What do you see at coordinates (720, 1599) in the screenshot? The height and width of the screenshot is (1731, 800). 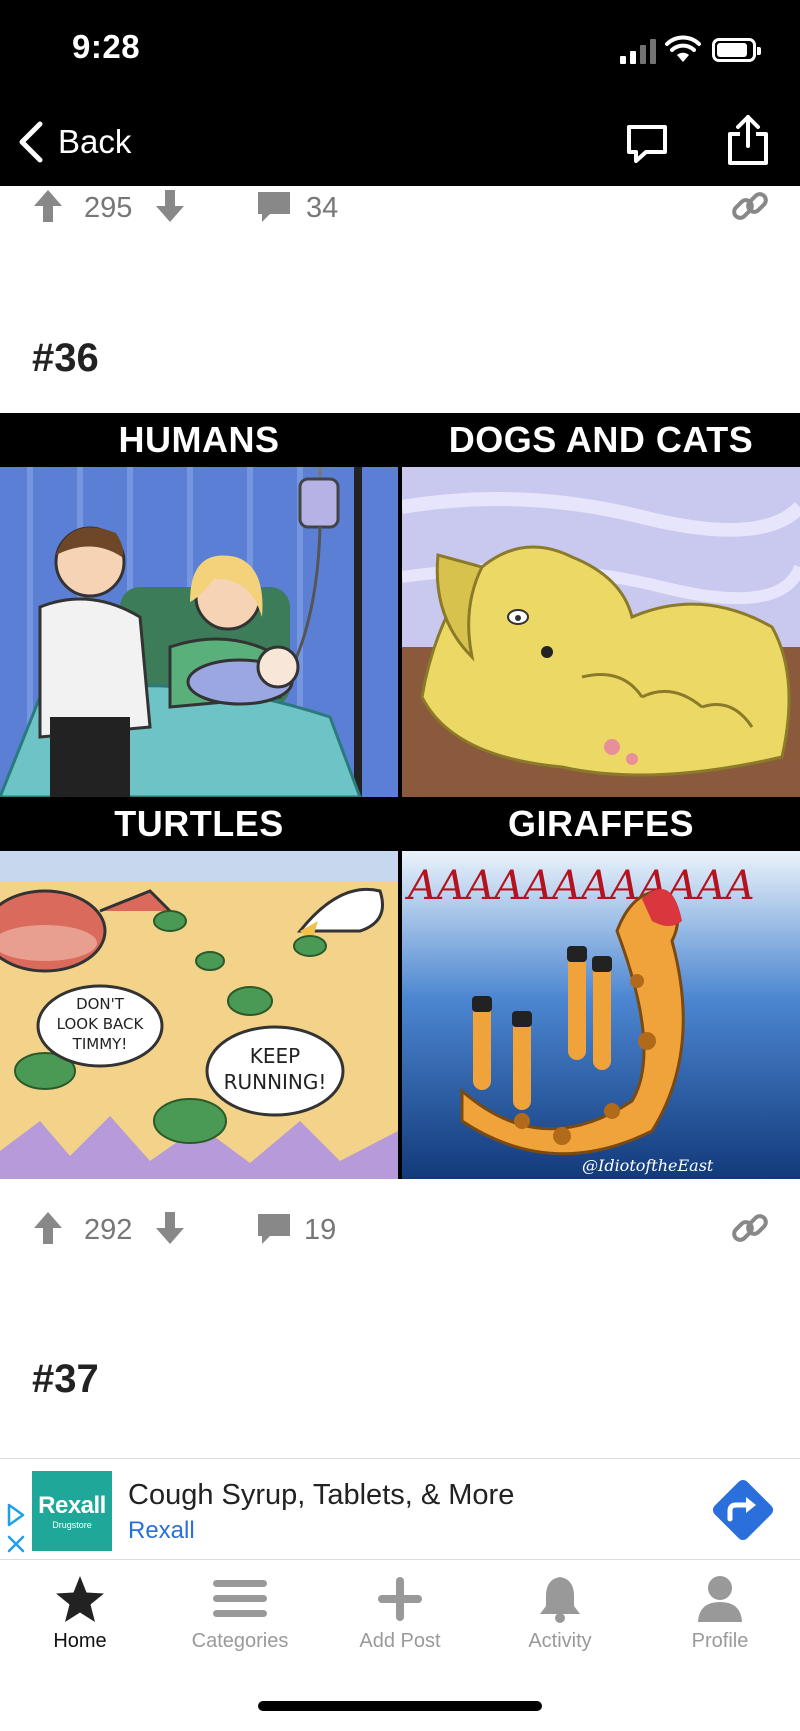 I see `user-icon` at bounding box center [720, 1599].